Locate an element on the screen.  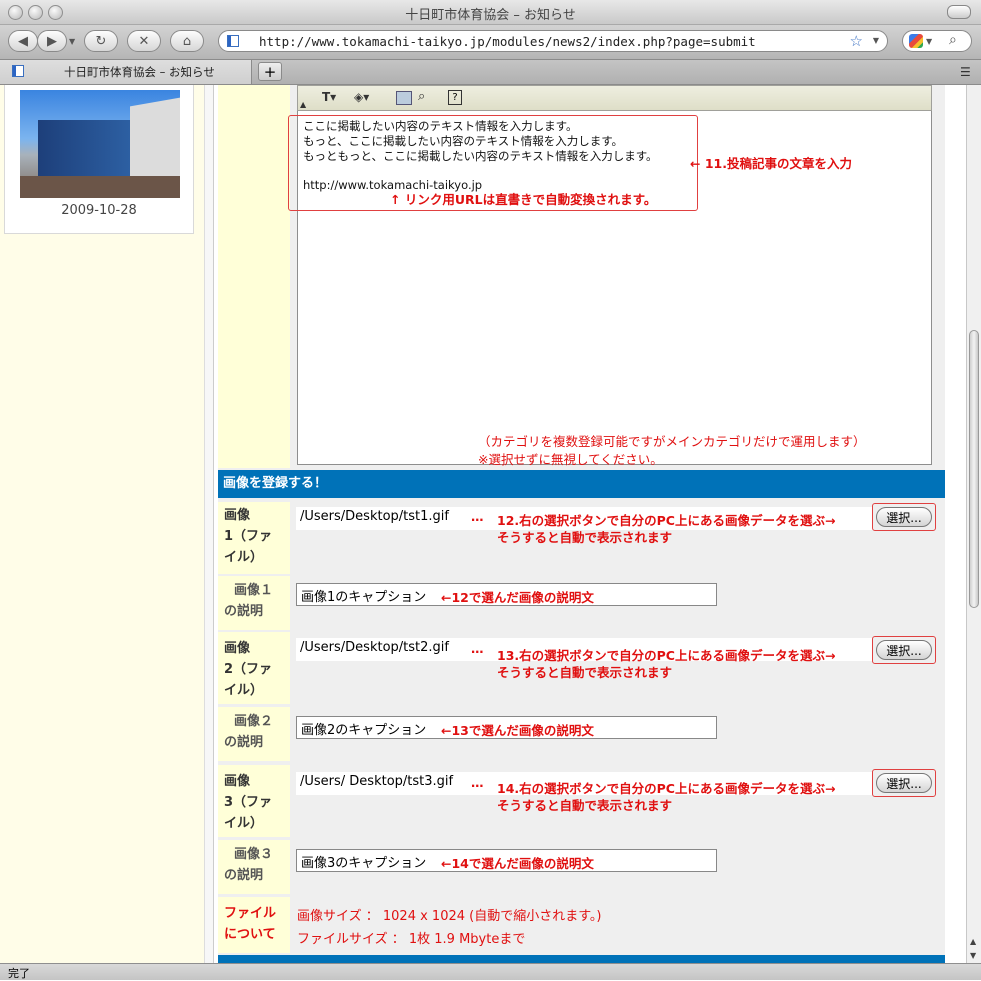
image-section-header: 画像を登録する！ is located at coordinates (581, 484).